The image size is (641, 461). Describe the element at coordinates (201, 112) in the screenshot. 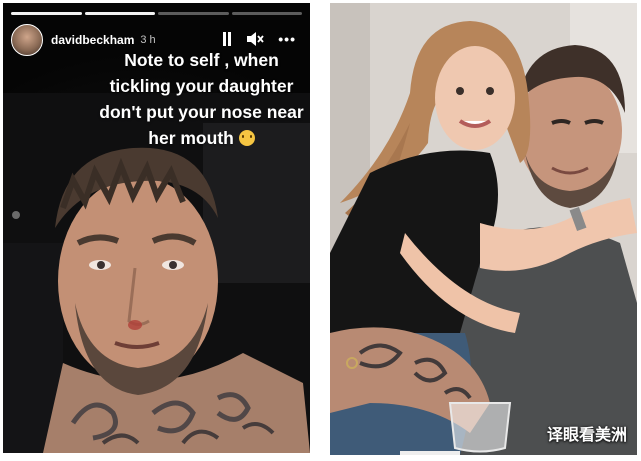

I see `caption-line: don't put your nose near` at that location.